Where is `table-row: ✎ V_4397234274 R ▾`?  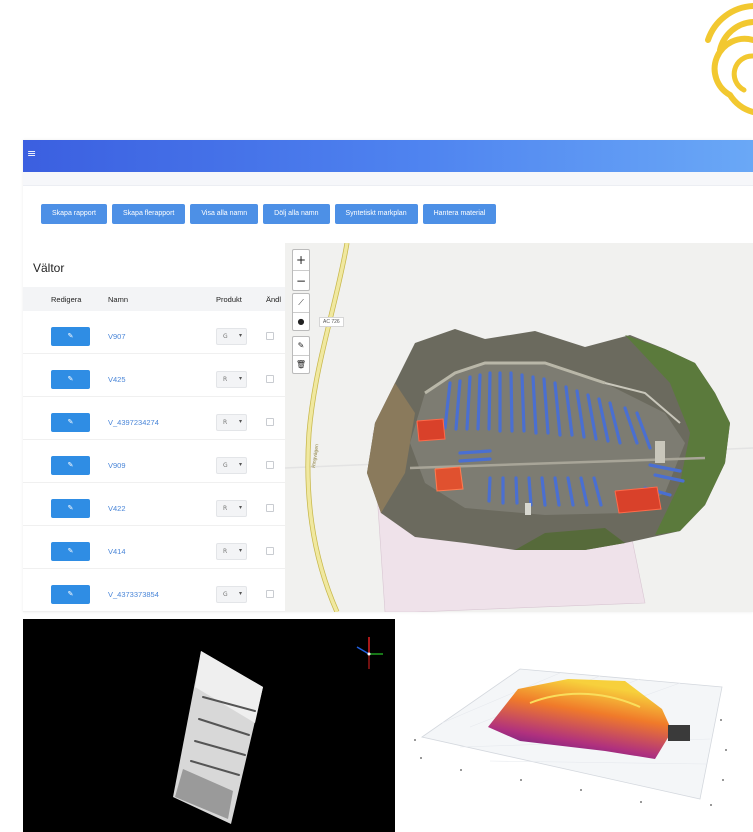 table-row: ✎ V_4397234274 R ▾ is located at coordinates (154, 422).